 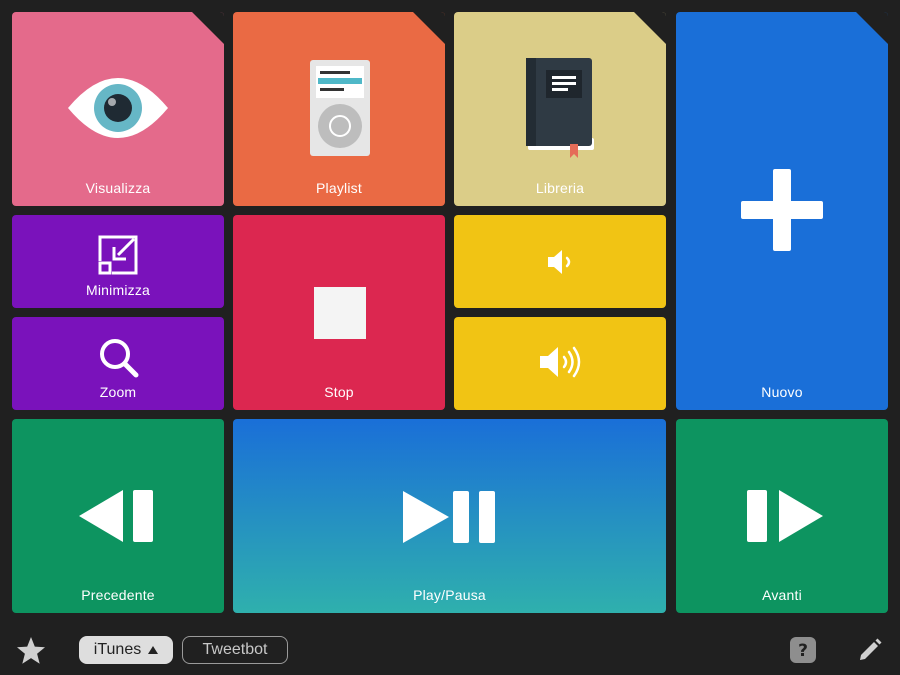 I want to click on tile-minimizza: Minimizza, so click(x=118, y=261).